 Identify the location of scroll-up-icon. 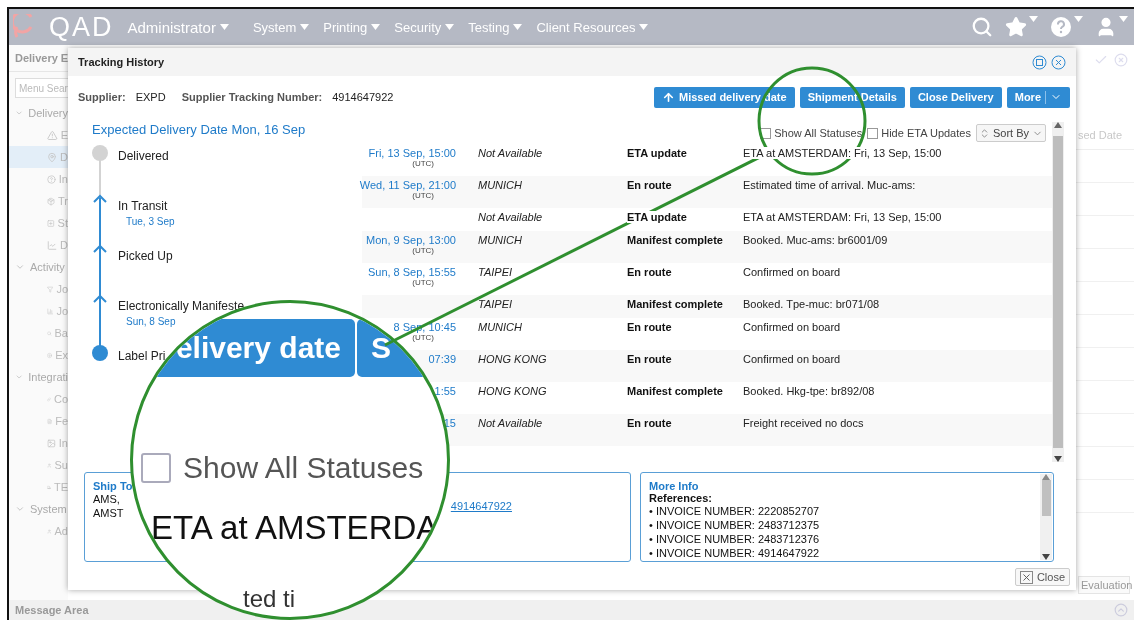
(1058, 125).